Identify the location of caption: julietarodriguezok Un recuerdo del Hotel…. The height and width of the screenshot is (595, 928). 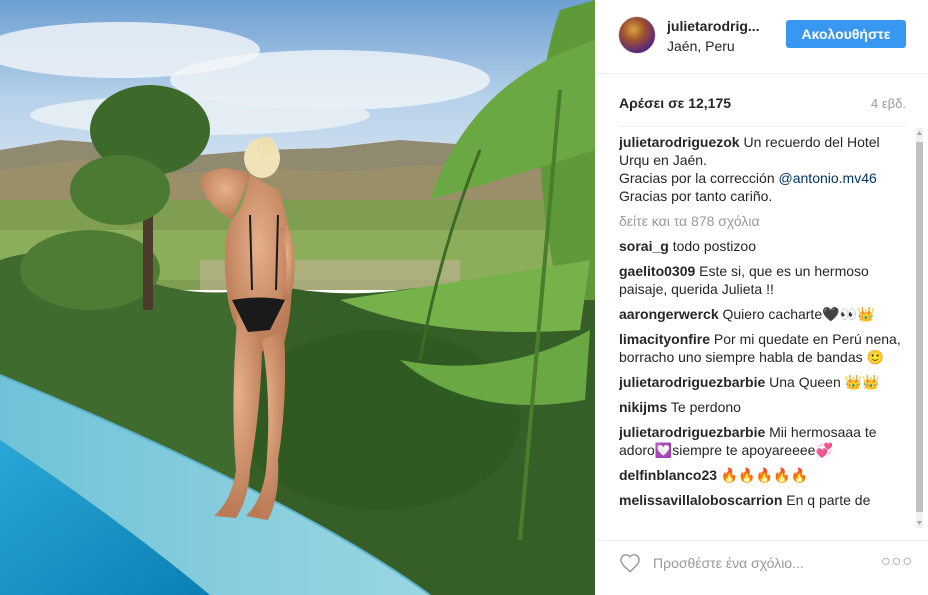
(762, 169).